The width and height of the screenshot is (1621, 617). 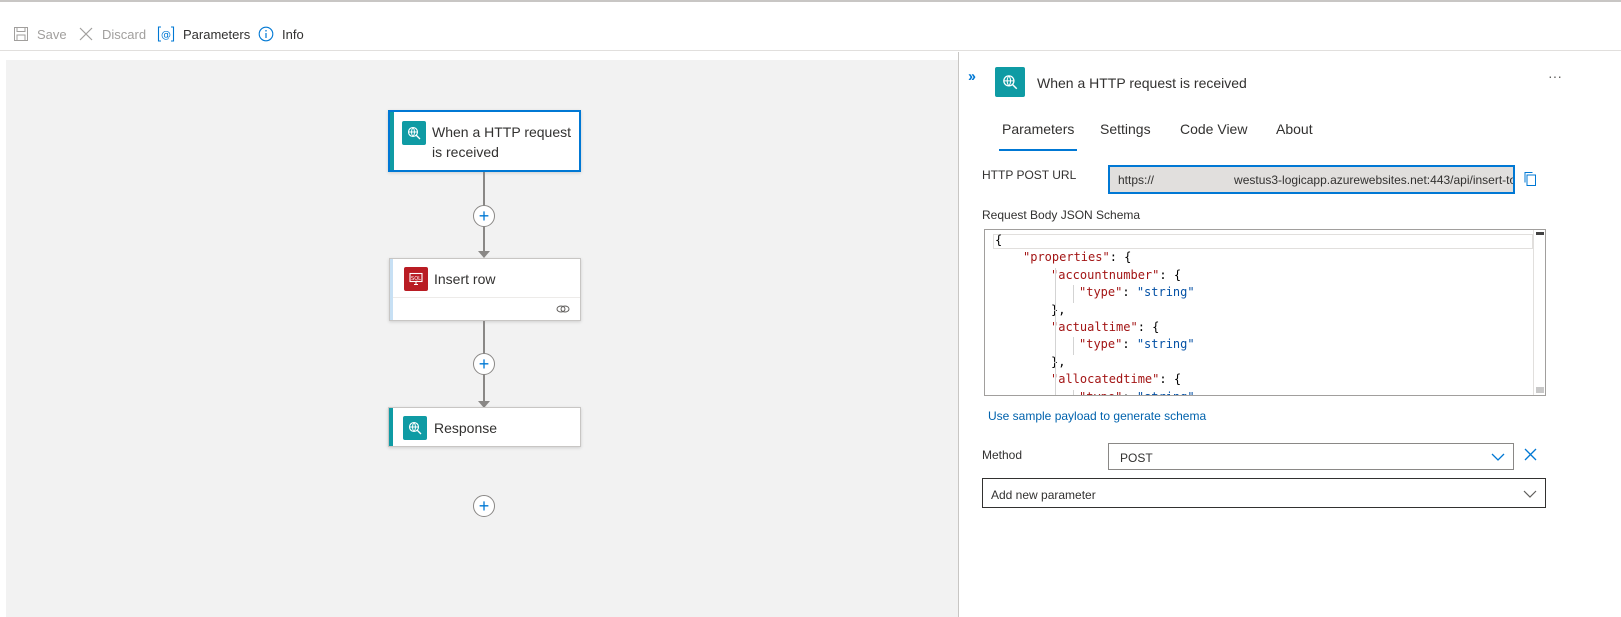 I want to click on tab-label: Parameters, so click(x=1038, y=129).